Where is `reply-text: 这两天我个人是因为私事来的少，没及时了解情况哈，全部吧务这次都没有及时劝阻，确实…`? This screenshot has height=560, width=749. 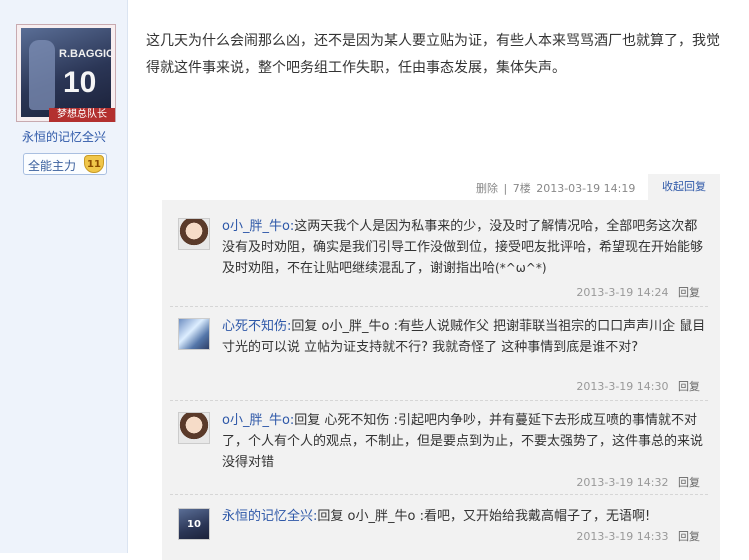 reply-text: 这两天我个人是因为私事来的少，没及时了解情况哈，全部吧务这次都没有及时劝阻，确实… is located at coordinates (463, 247).